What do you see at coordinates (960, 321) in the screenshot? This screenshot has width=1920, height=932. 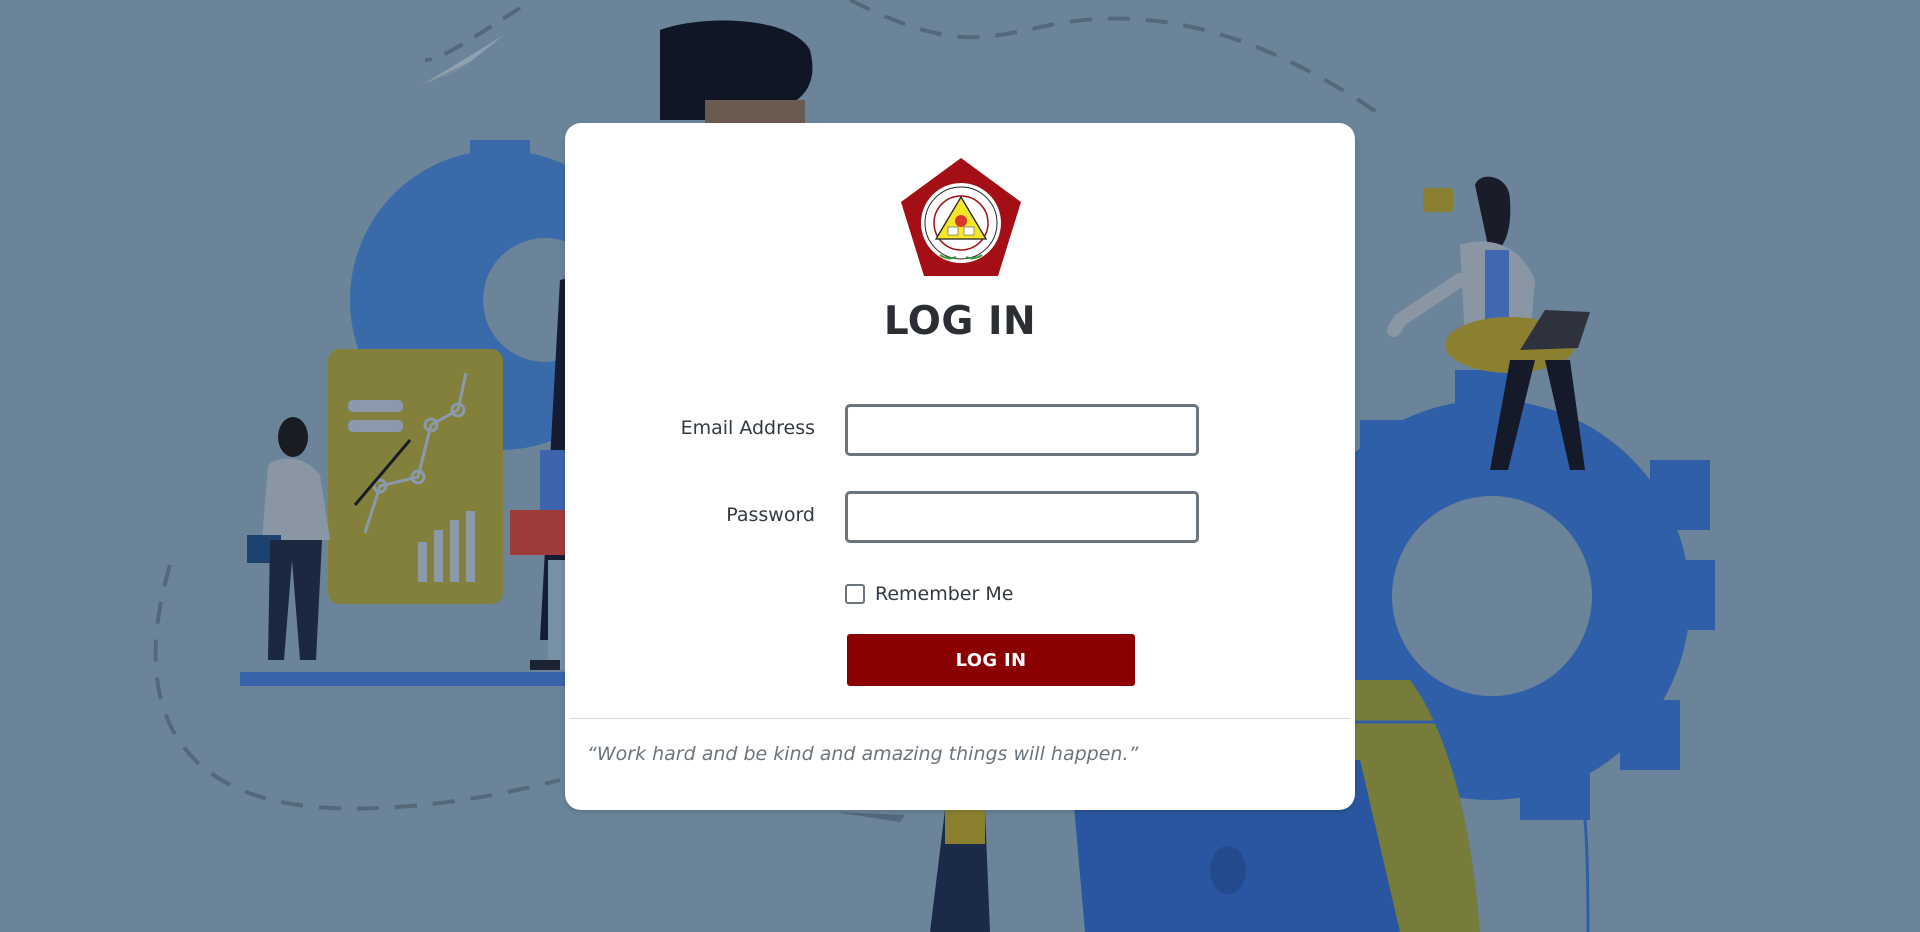 I see `page-title: LOG IN` at bounding box center [960, 321].